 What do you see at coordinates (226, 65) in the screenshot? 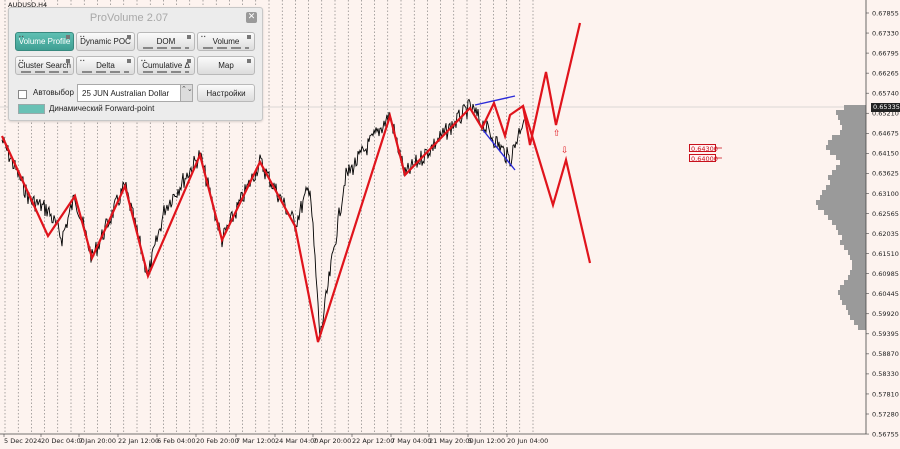
I see `map-button: Map` at bounding box center [226, 65].